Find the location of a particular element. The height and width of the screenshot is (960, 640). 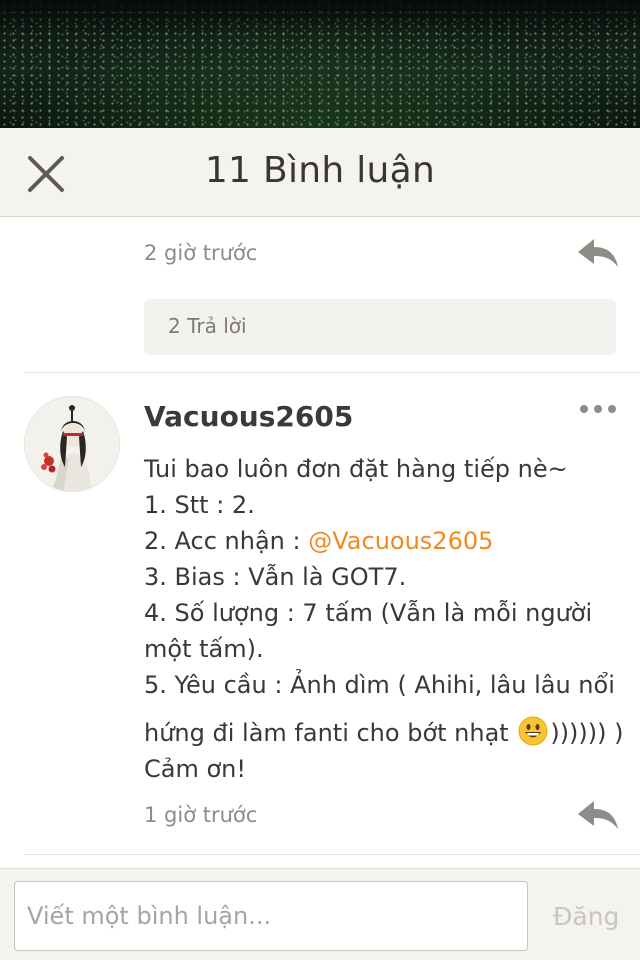

comment-composer: Đăng is located at coordinates (320, 914).